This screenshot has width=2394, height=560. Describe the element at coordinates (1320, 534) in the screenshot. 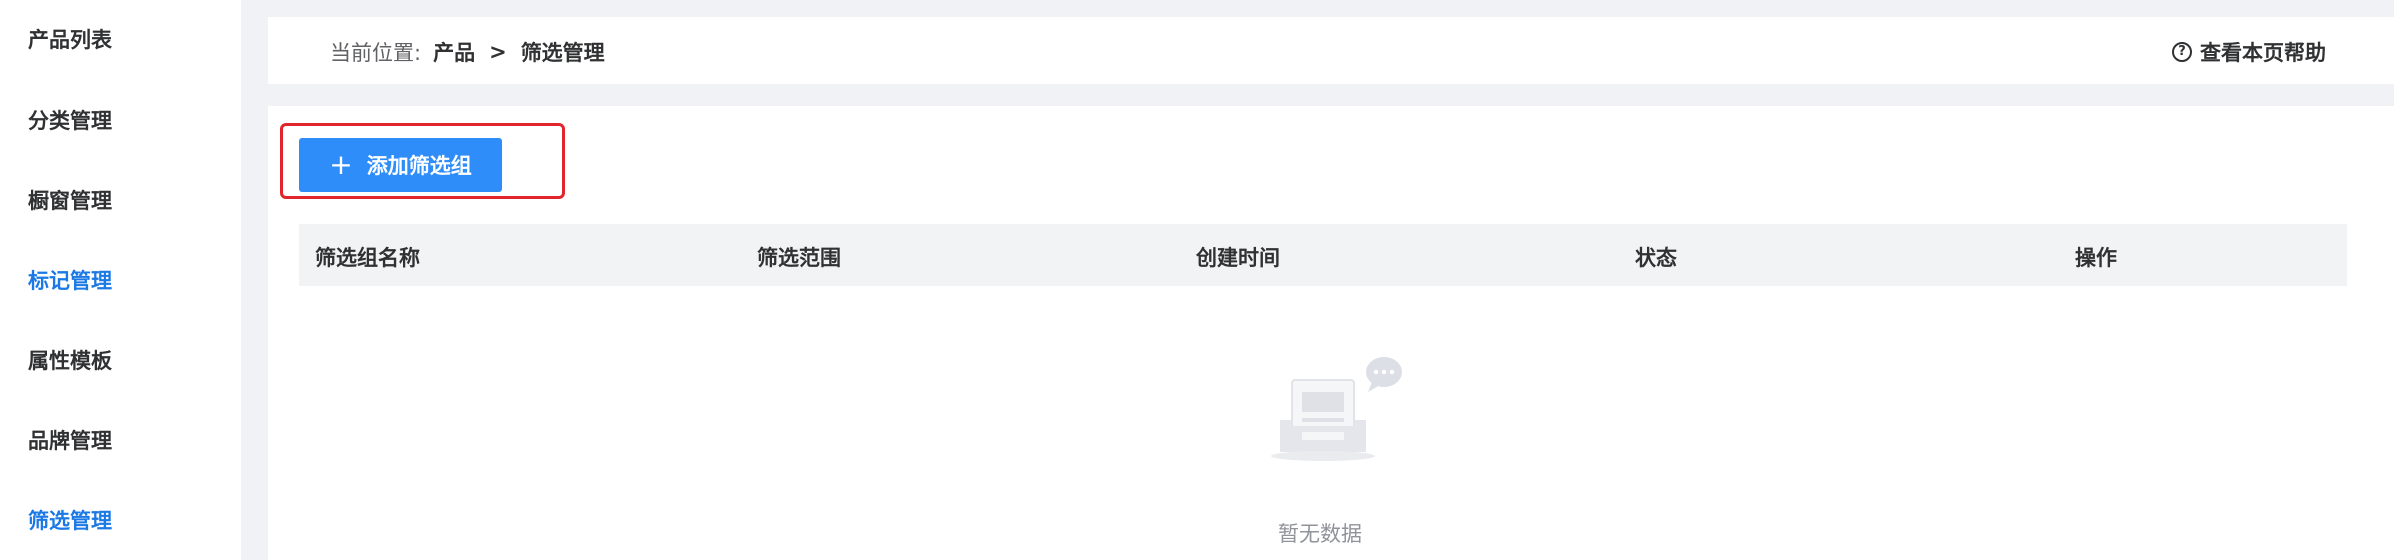

I see `empty-state-text: 暂无数据` at that location.